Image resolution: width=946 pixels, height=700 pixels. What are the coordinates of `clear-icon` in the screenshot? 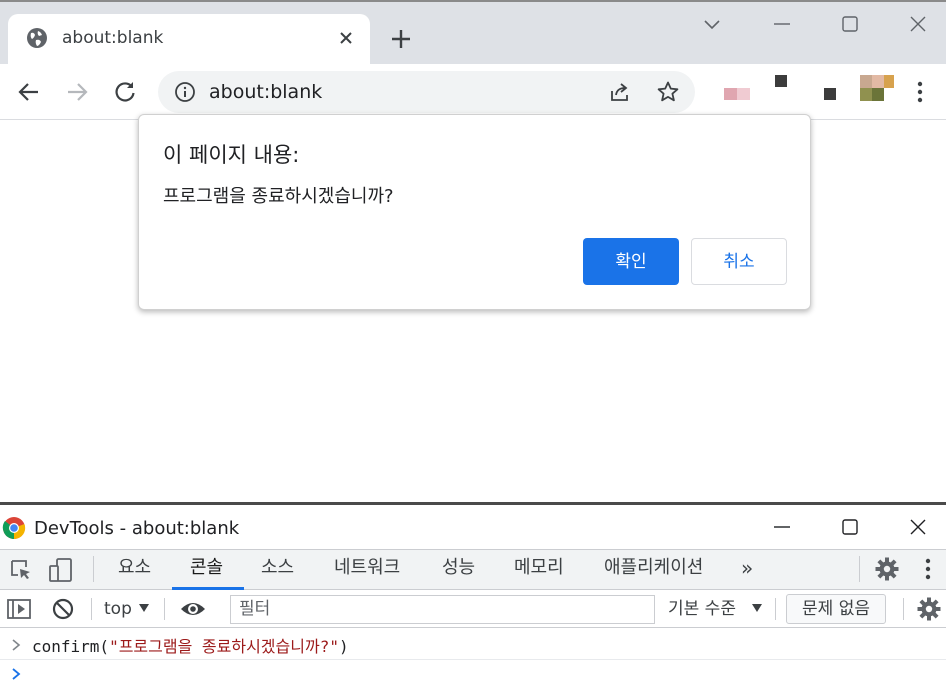 It's located at (63, 609).